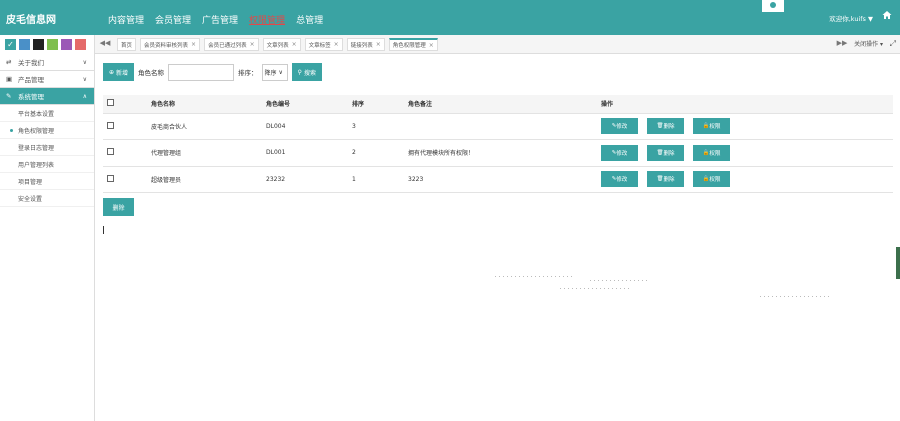 This screenshot has width=900, height=421. What do you see at coordinates (376, 104) in the screenshot?
I see `col-sort: 排序` at bounding box center [376, 104].